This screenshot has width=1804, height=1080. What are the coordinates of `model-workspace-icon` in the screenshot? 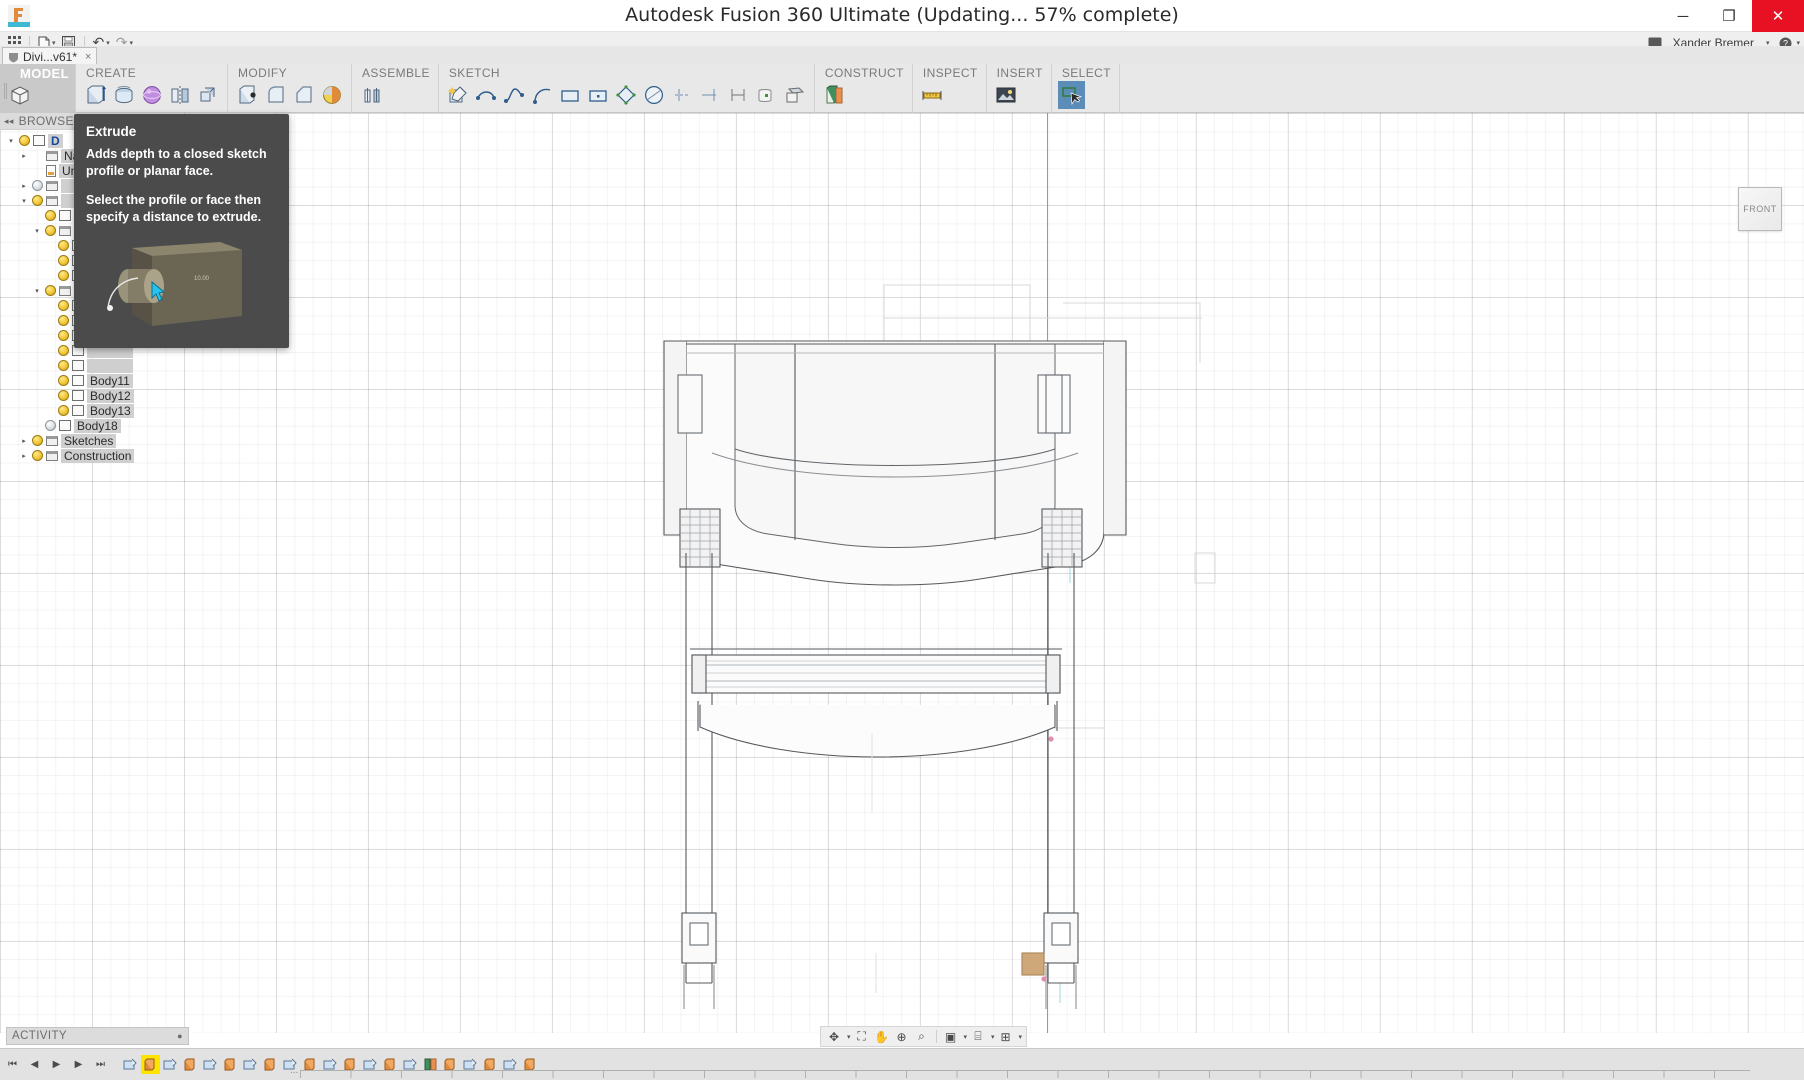 It's located at (19, 95).